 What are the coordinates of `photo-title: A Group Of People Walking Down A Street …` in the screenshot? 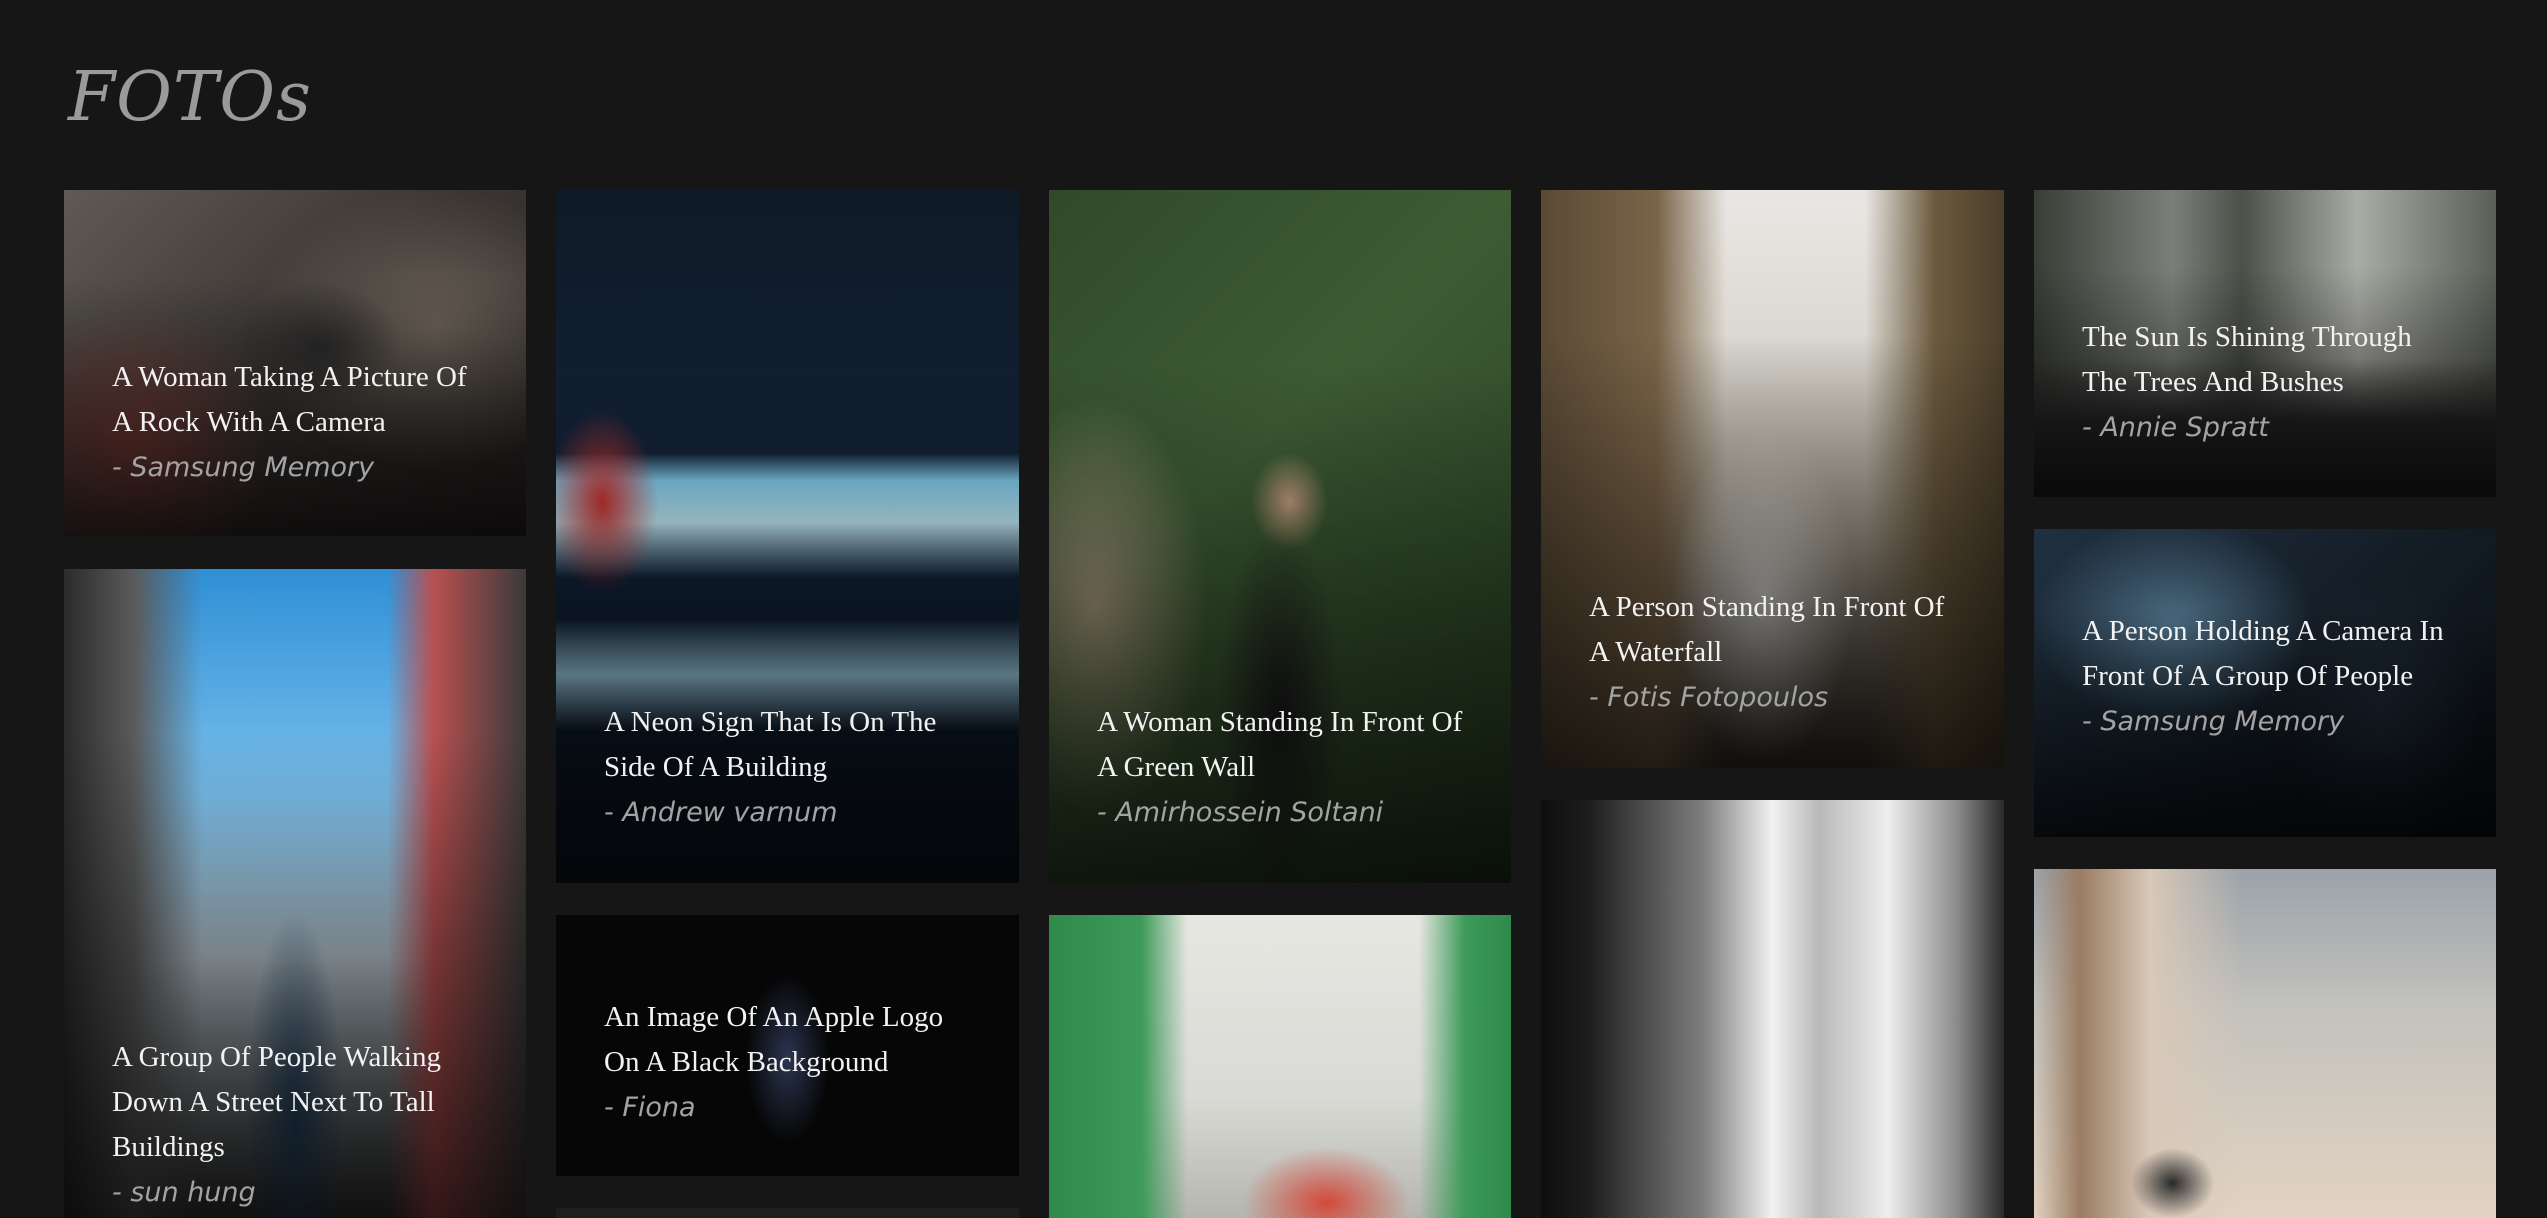 It's located at (276, 1102).